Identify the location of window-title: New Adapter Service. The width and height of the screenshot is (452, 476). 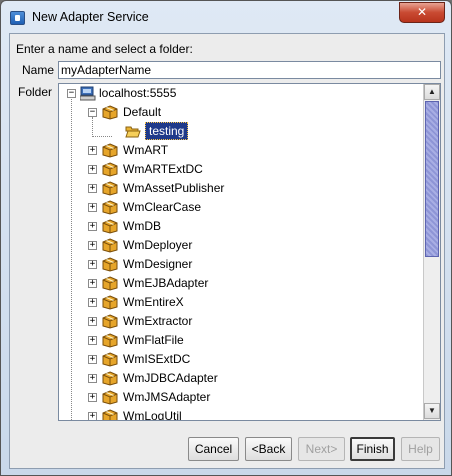
(90, 17).